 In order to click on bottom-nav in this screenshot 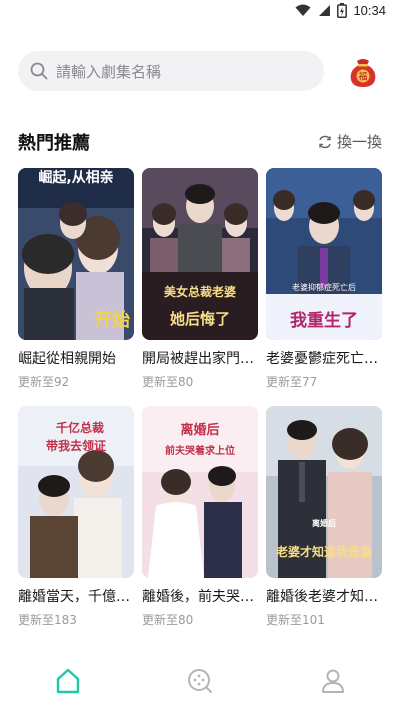, I will do `click(200, 683)`.